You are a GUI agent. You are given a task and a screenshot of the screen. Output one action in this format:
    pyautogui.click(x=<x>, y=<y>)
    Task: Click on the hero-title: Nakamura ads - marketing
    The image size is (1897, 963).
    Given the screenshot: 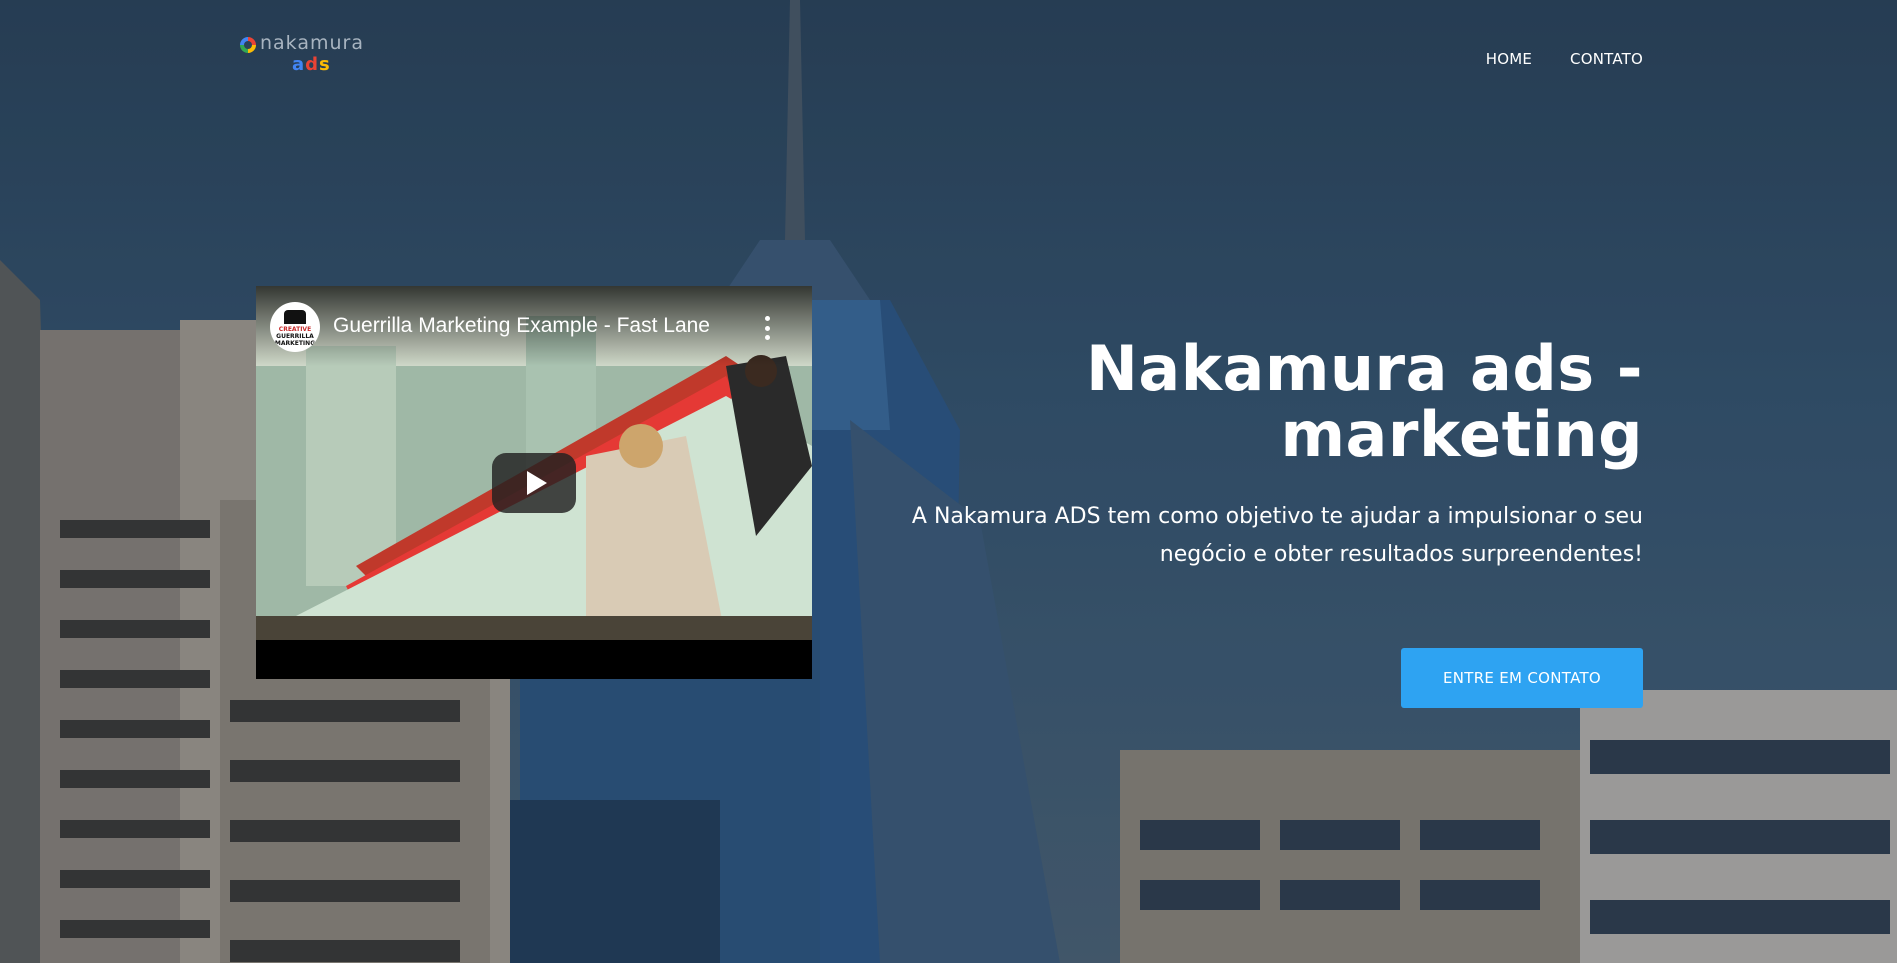 What is the action you would take?
    pyautogui.click(x=1233, y=402)
    